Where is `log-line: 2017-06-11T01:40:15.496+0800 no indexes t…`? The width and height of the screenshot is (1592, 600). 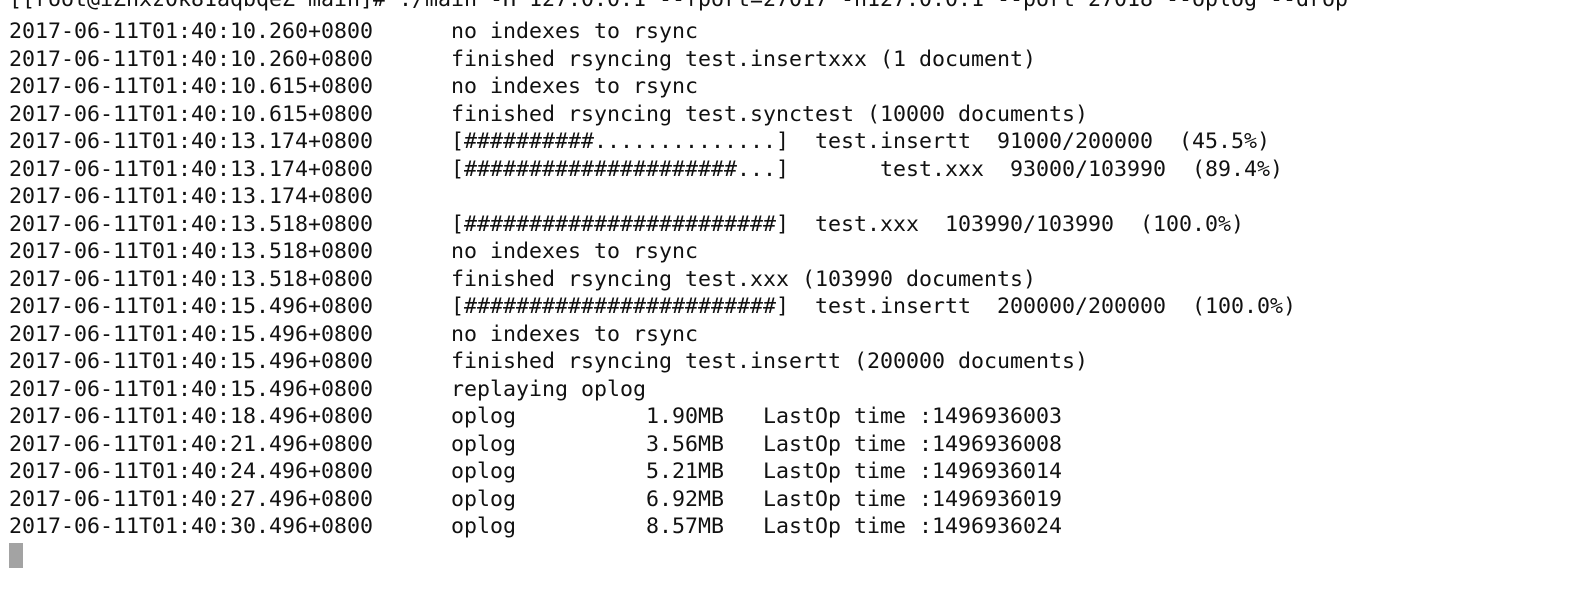
log-line: 2017-06-11T01:40:15.496+0800 no indexes t… is located at coordinates (353, 335).